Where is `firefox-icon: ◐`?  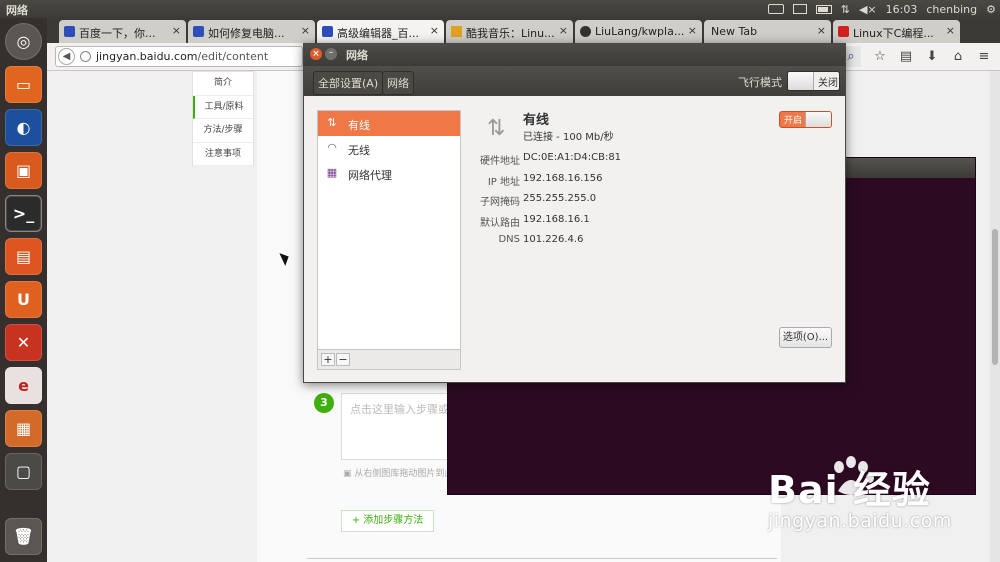
firefox-icon: ◐ is located at coordinates (23, 127).